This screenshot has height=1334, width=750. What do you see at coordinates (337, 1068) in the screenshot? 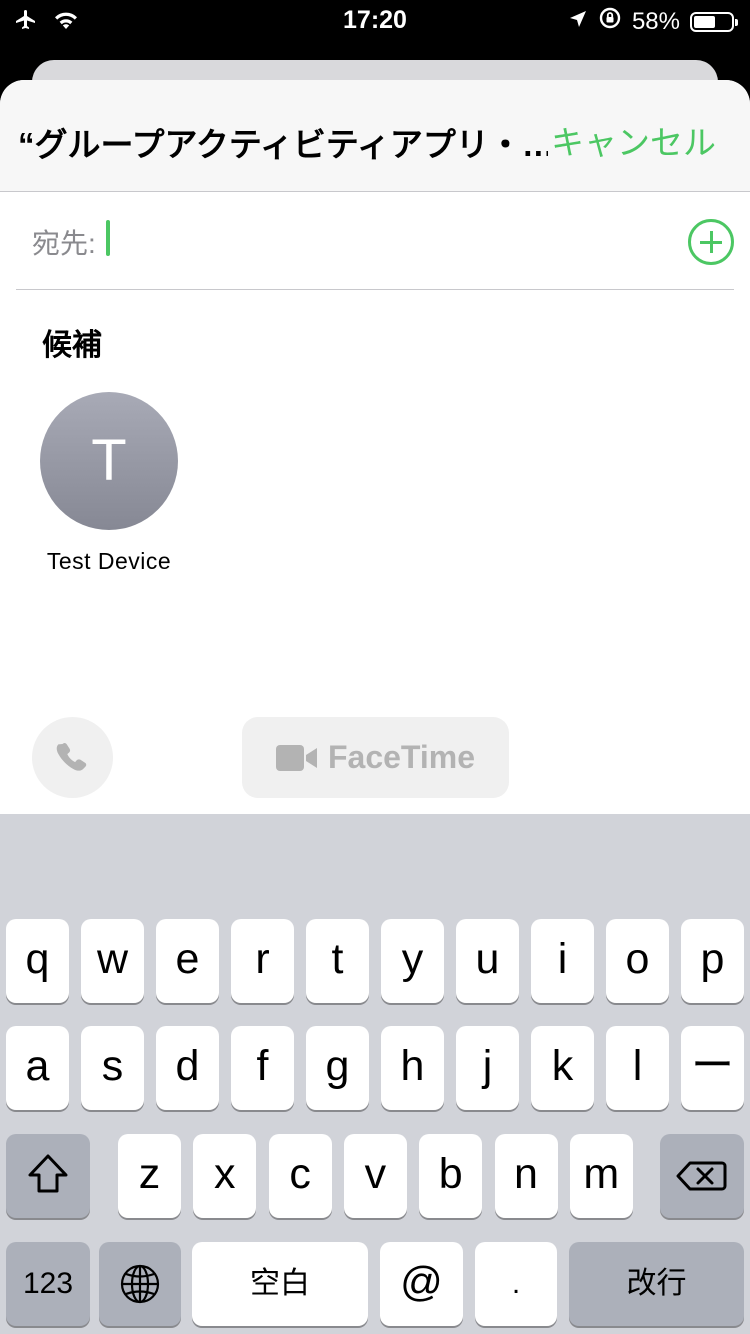
I see `key-g: g` at bounding box center [337, 1068].